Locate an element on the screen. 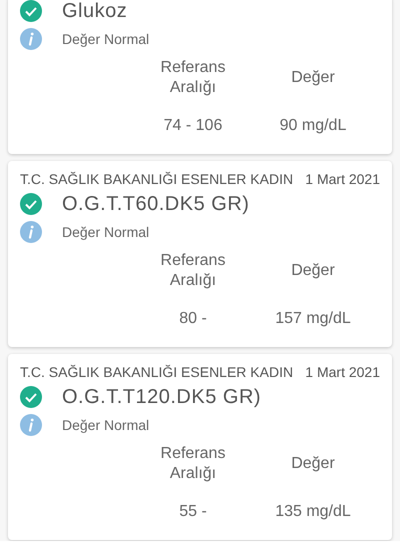  table-cell-text: 74 - 106 is located at coordinates (193, 126).